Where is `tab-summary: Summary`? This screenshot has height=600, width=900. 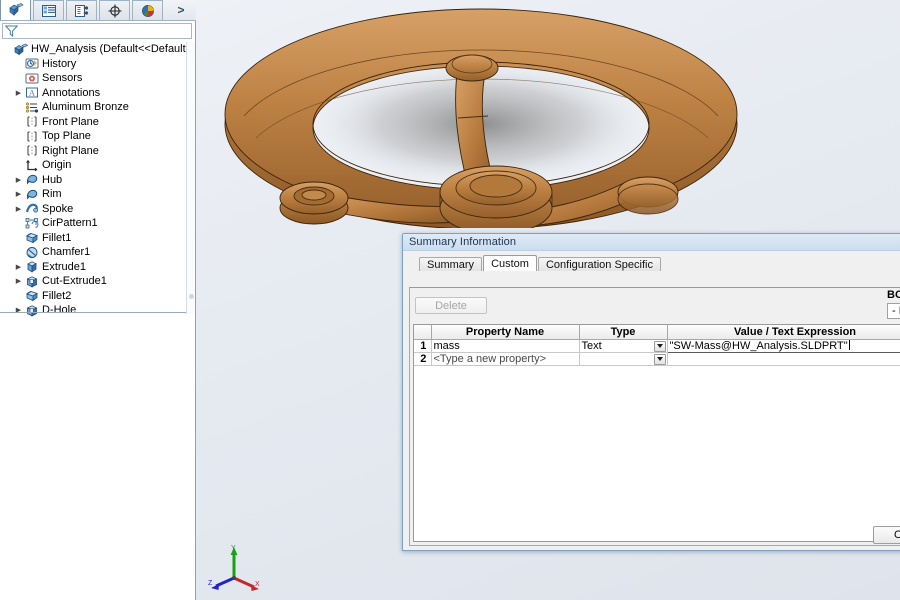 tab-summary: Summary is located at coordinates (451, 264).